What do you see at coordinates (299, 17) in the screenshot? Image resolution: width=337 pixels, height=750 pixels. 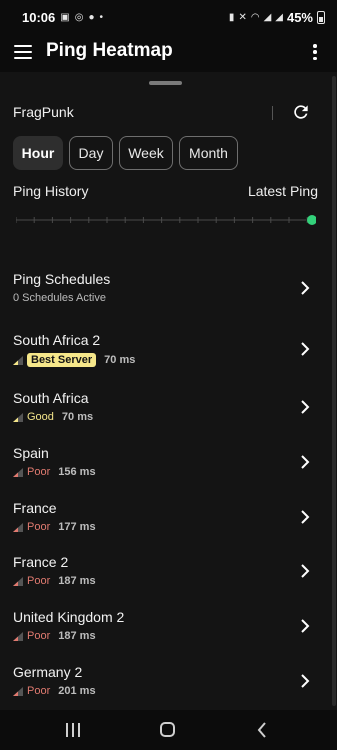 I see `battery-percent: 45%` at bounding box center [299, 17].